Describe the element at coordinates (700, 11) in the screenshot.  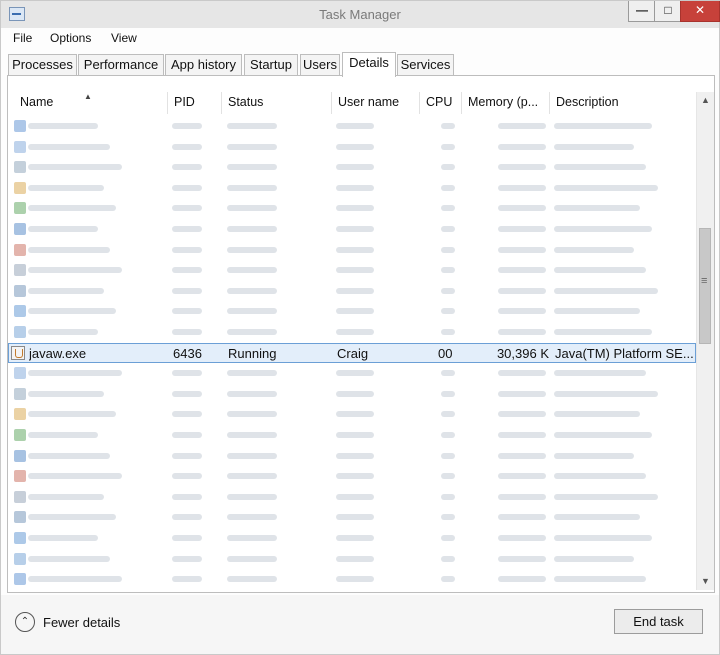
I see `close-button: ✕` at that location.